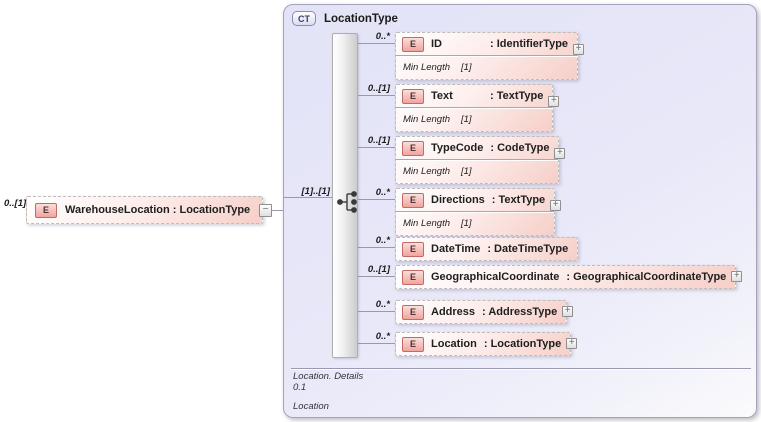 This screenshot has width=761, height=422. I want to click on element-location: E Location : LocationType +, so click(486, 344).